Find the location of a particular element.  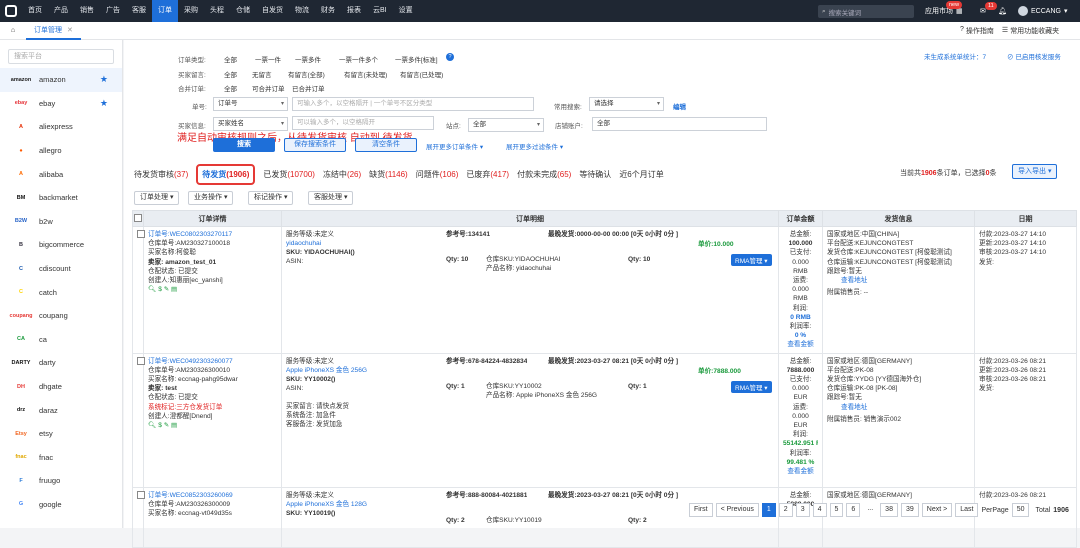

shop-select: 全部 is located at coordinates (679, 124).